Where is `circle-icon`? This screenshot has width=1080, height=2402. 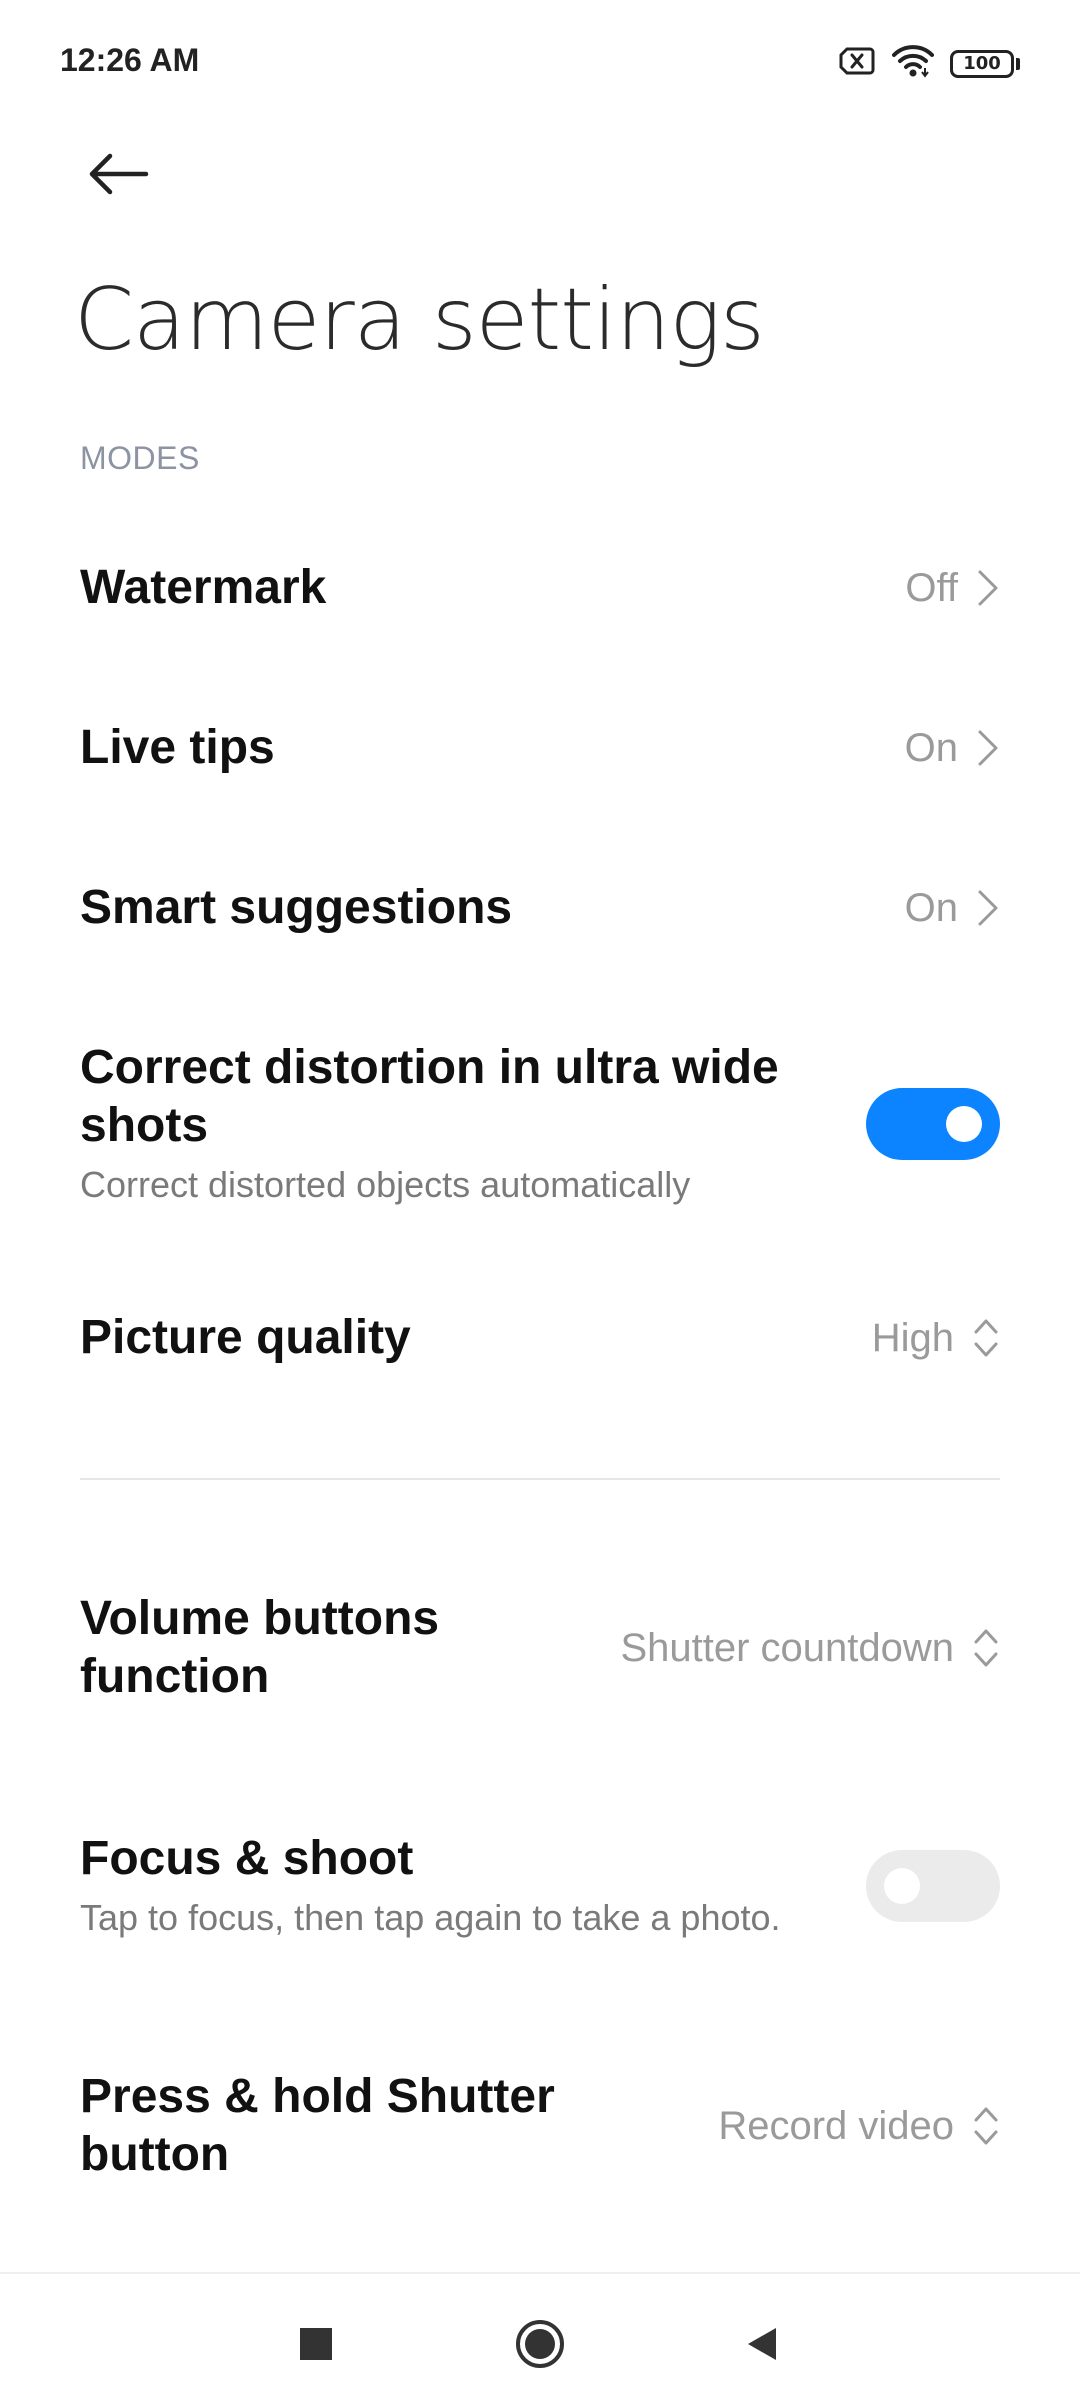 circle-icon is located at coordinates (540, 2344).